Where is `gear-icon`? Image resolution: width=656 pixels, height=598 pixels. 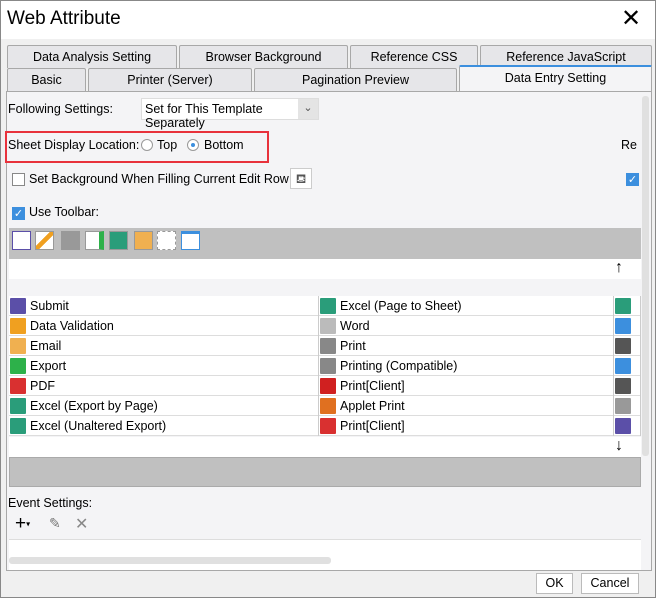 gear-icon is located at coordinates (623, 406).